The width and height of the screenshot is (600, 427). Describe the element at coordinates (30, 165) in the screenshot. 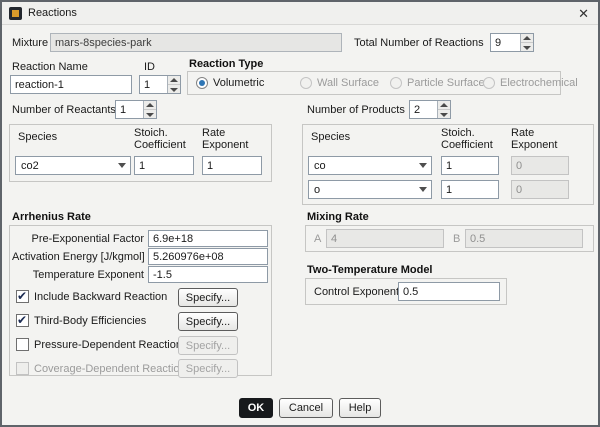

I see `dropdown-value: co2` at that location.